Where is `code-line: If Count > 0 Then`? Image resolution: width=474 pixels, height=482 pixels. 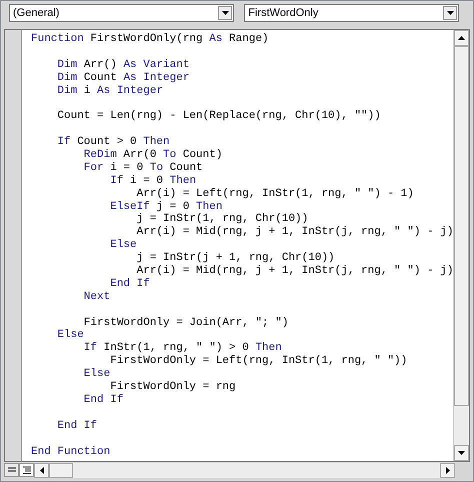 code-line: If Count > 0 Then is located at coordinates (113, 142).